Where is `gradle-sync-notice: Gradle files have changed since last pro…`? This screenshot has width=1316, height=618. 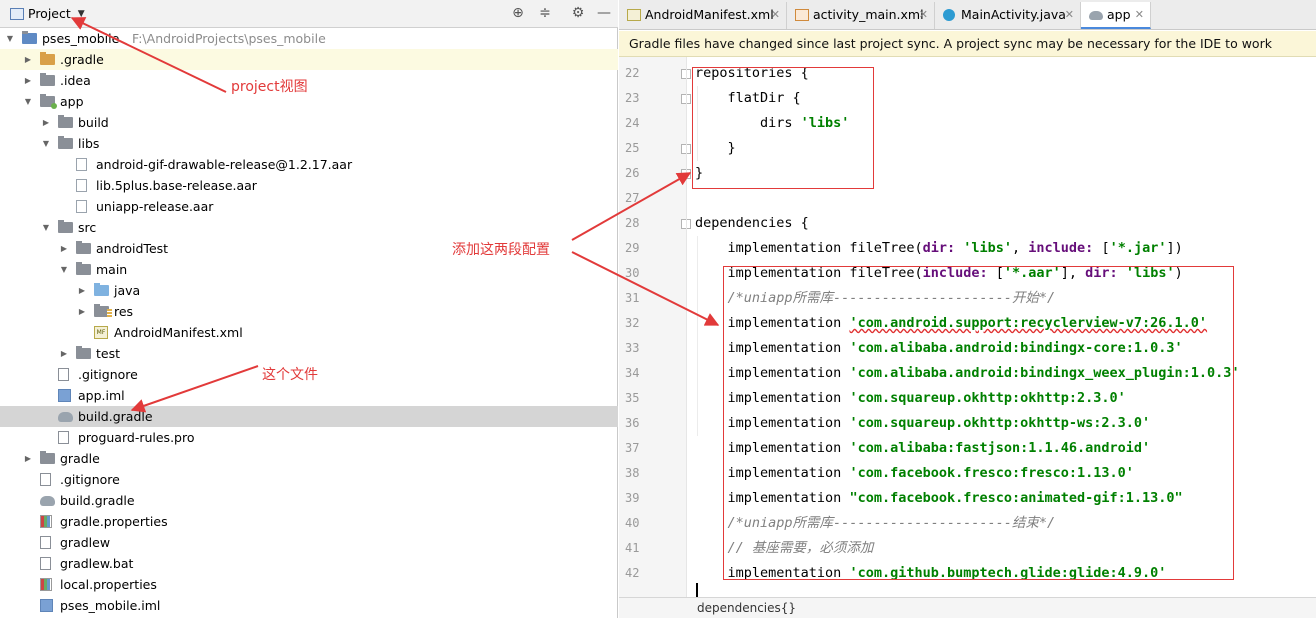 gradle-sync-notice: Gradle files have changed since last pro… is located at coordinates (967, 54).